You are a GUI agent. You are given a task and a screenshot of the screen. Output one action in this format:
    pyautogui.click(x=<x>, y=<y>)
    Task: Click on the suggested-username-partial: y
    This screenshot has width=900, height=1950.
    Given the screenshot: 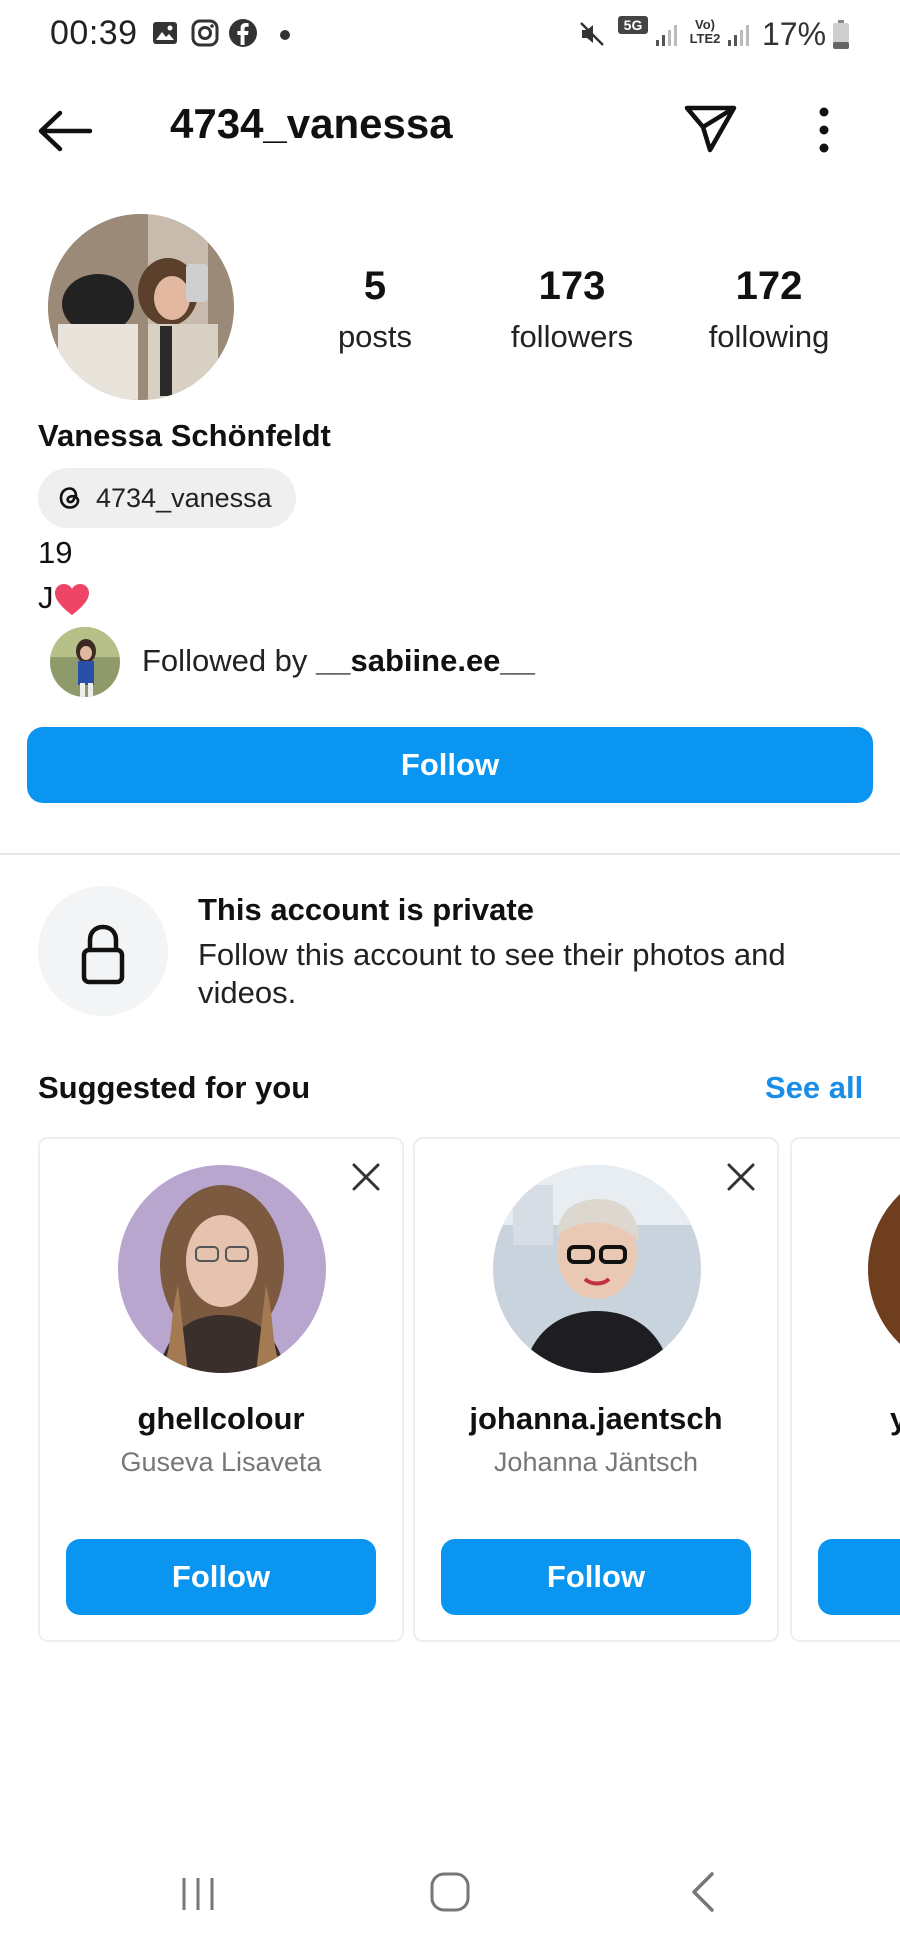 What is the action you would take?
    pyautogui.click(x=895, y=1419)
    